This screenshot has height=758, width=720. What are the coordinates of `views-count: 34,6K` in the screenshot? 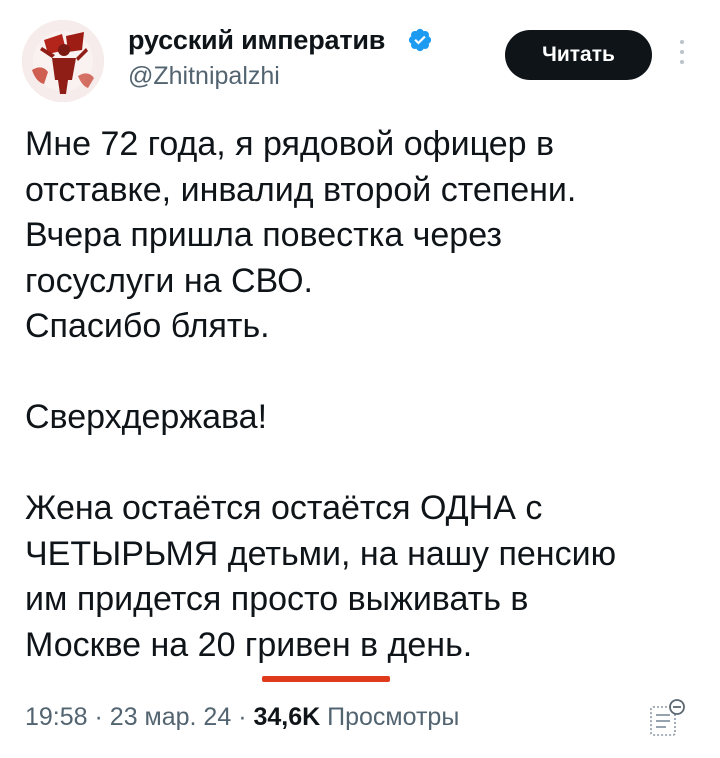 It's located at (287, 717).